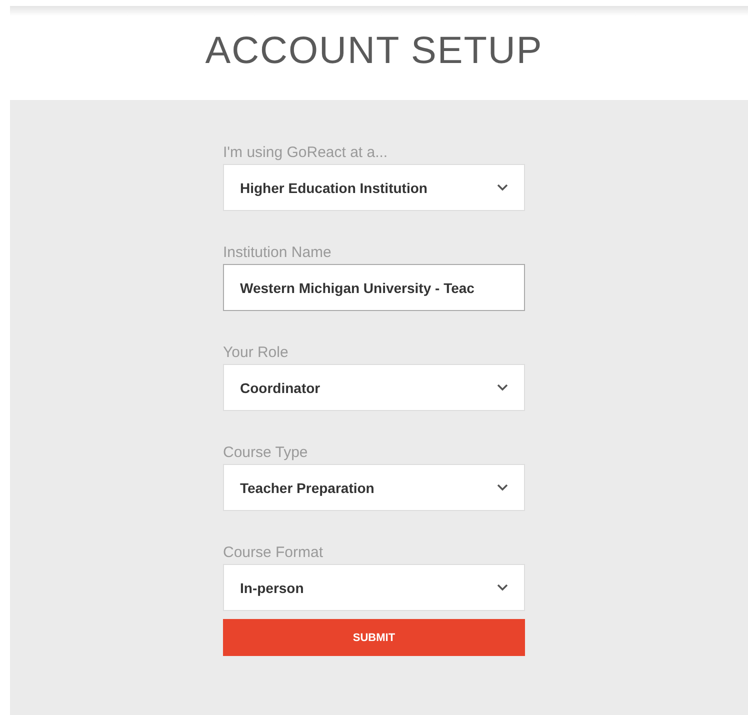  I want to click on field-label: Course Format, so click(273, 553).